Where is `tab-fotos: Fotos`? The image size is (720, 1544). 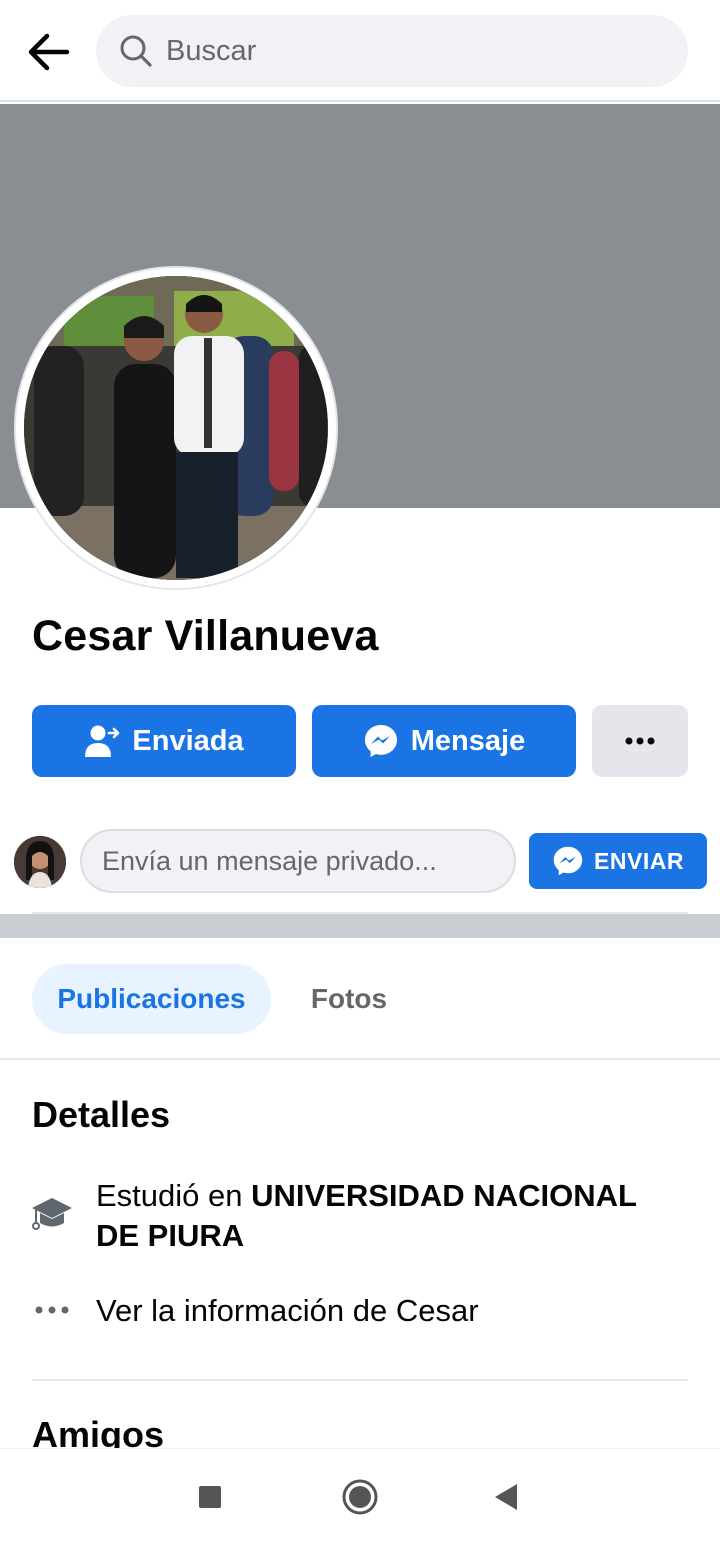
tab-fotos: Fotos is located at coordinates (349, 999).